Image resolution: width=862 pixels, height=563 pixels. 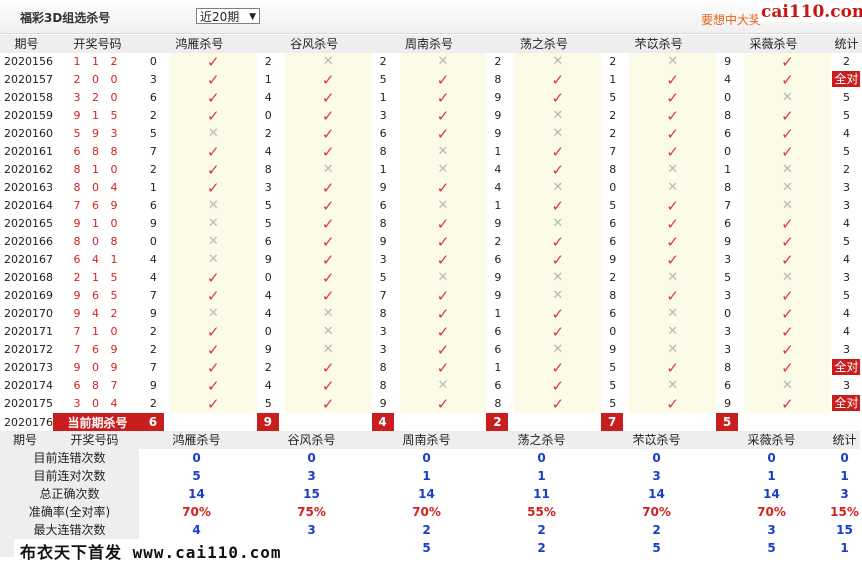 I want to click on current-kill-number: 6, so click(x=152, y=422).